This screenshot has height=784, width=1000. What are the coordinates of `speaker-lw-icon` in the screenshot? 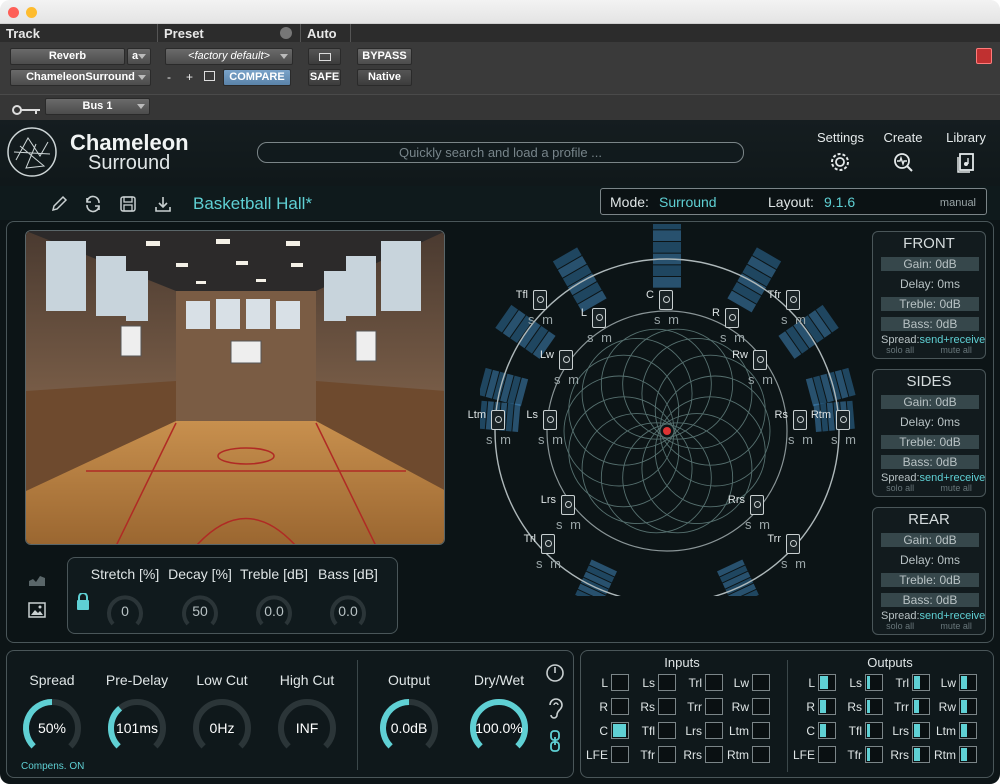 It's located at (566, 360).